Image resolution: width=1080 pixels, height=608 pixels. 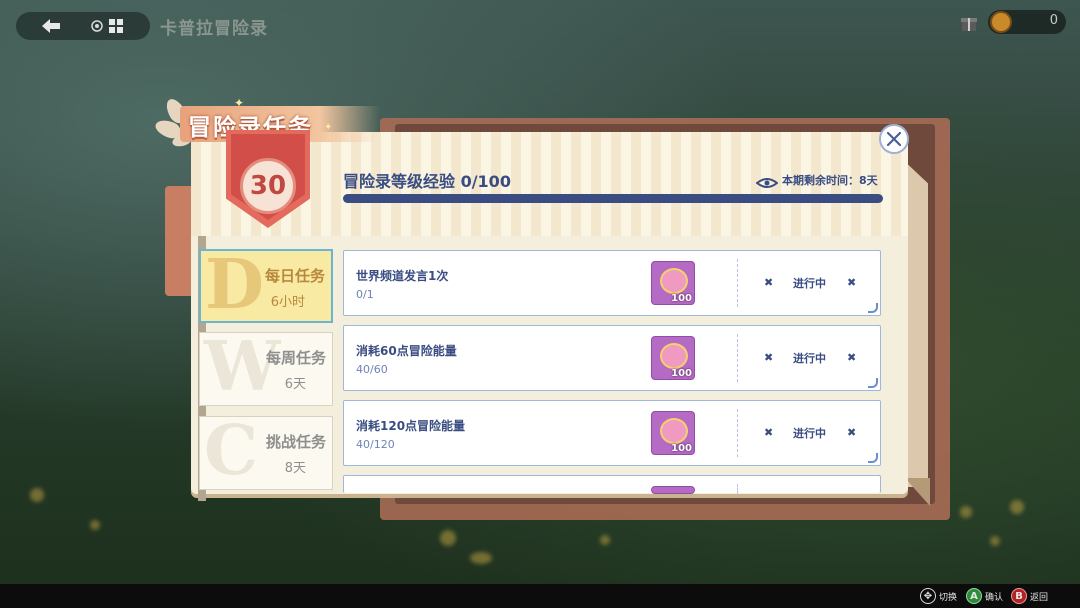 What do you see at coordinates (83, 26) in the screenshot?
I see `top-nav-bar` at bounding box center [83, 26].